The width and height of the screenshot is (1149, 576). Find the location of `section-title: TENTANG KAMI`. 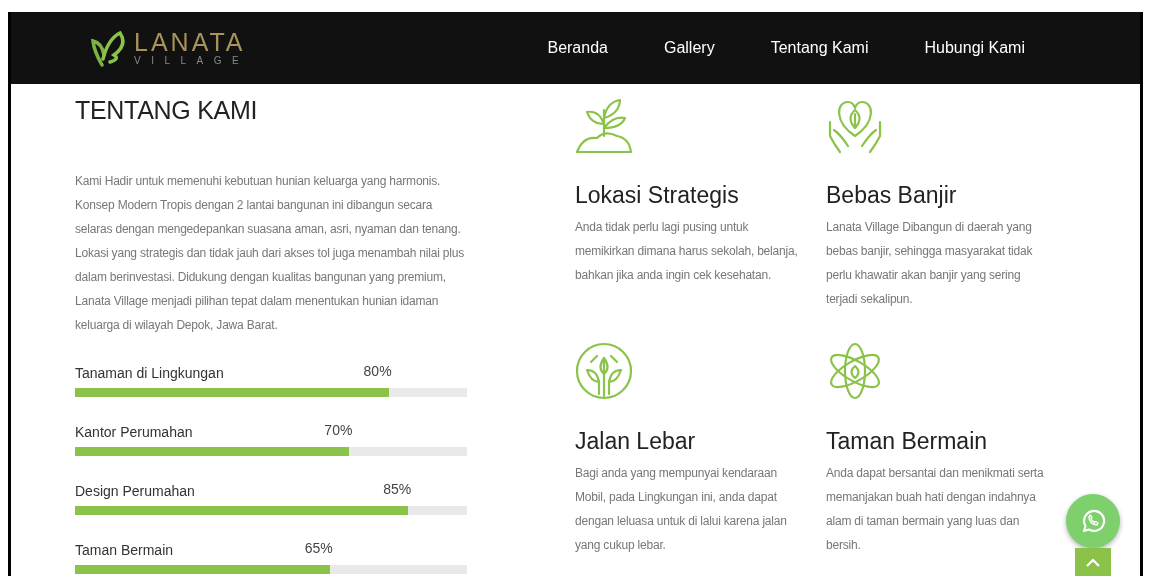

section-title: TENTANG KAMI is located at coordinates (167, 110).